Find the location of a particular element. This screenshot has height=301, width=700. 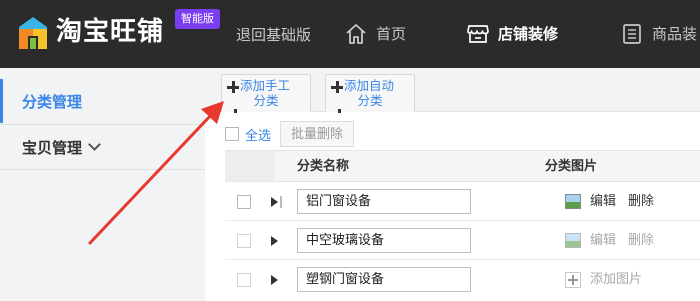

home-icon is located at coordinates (356, 34).